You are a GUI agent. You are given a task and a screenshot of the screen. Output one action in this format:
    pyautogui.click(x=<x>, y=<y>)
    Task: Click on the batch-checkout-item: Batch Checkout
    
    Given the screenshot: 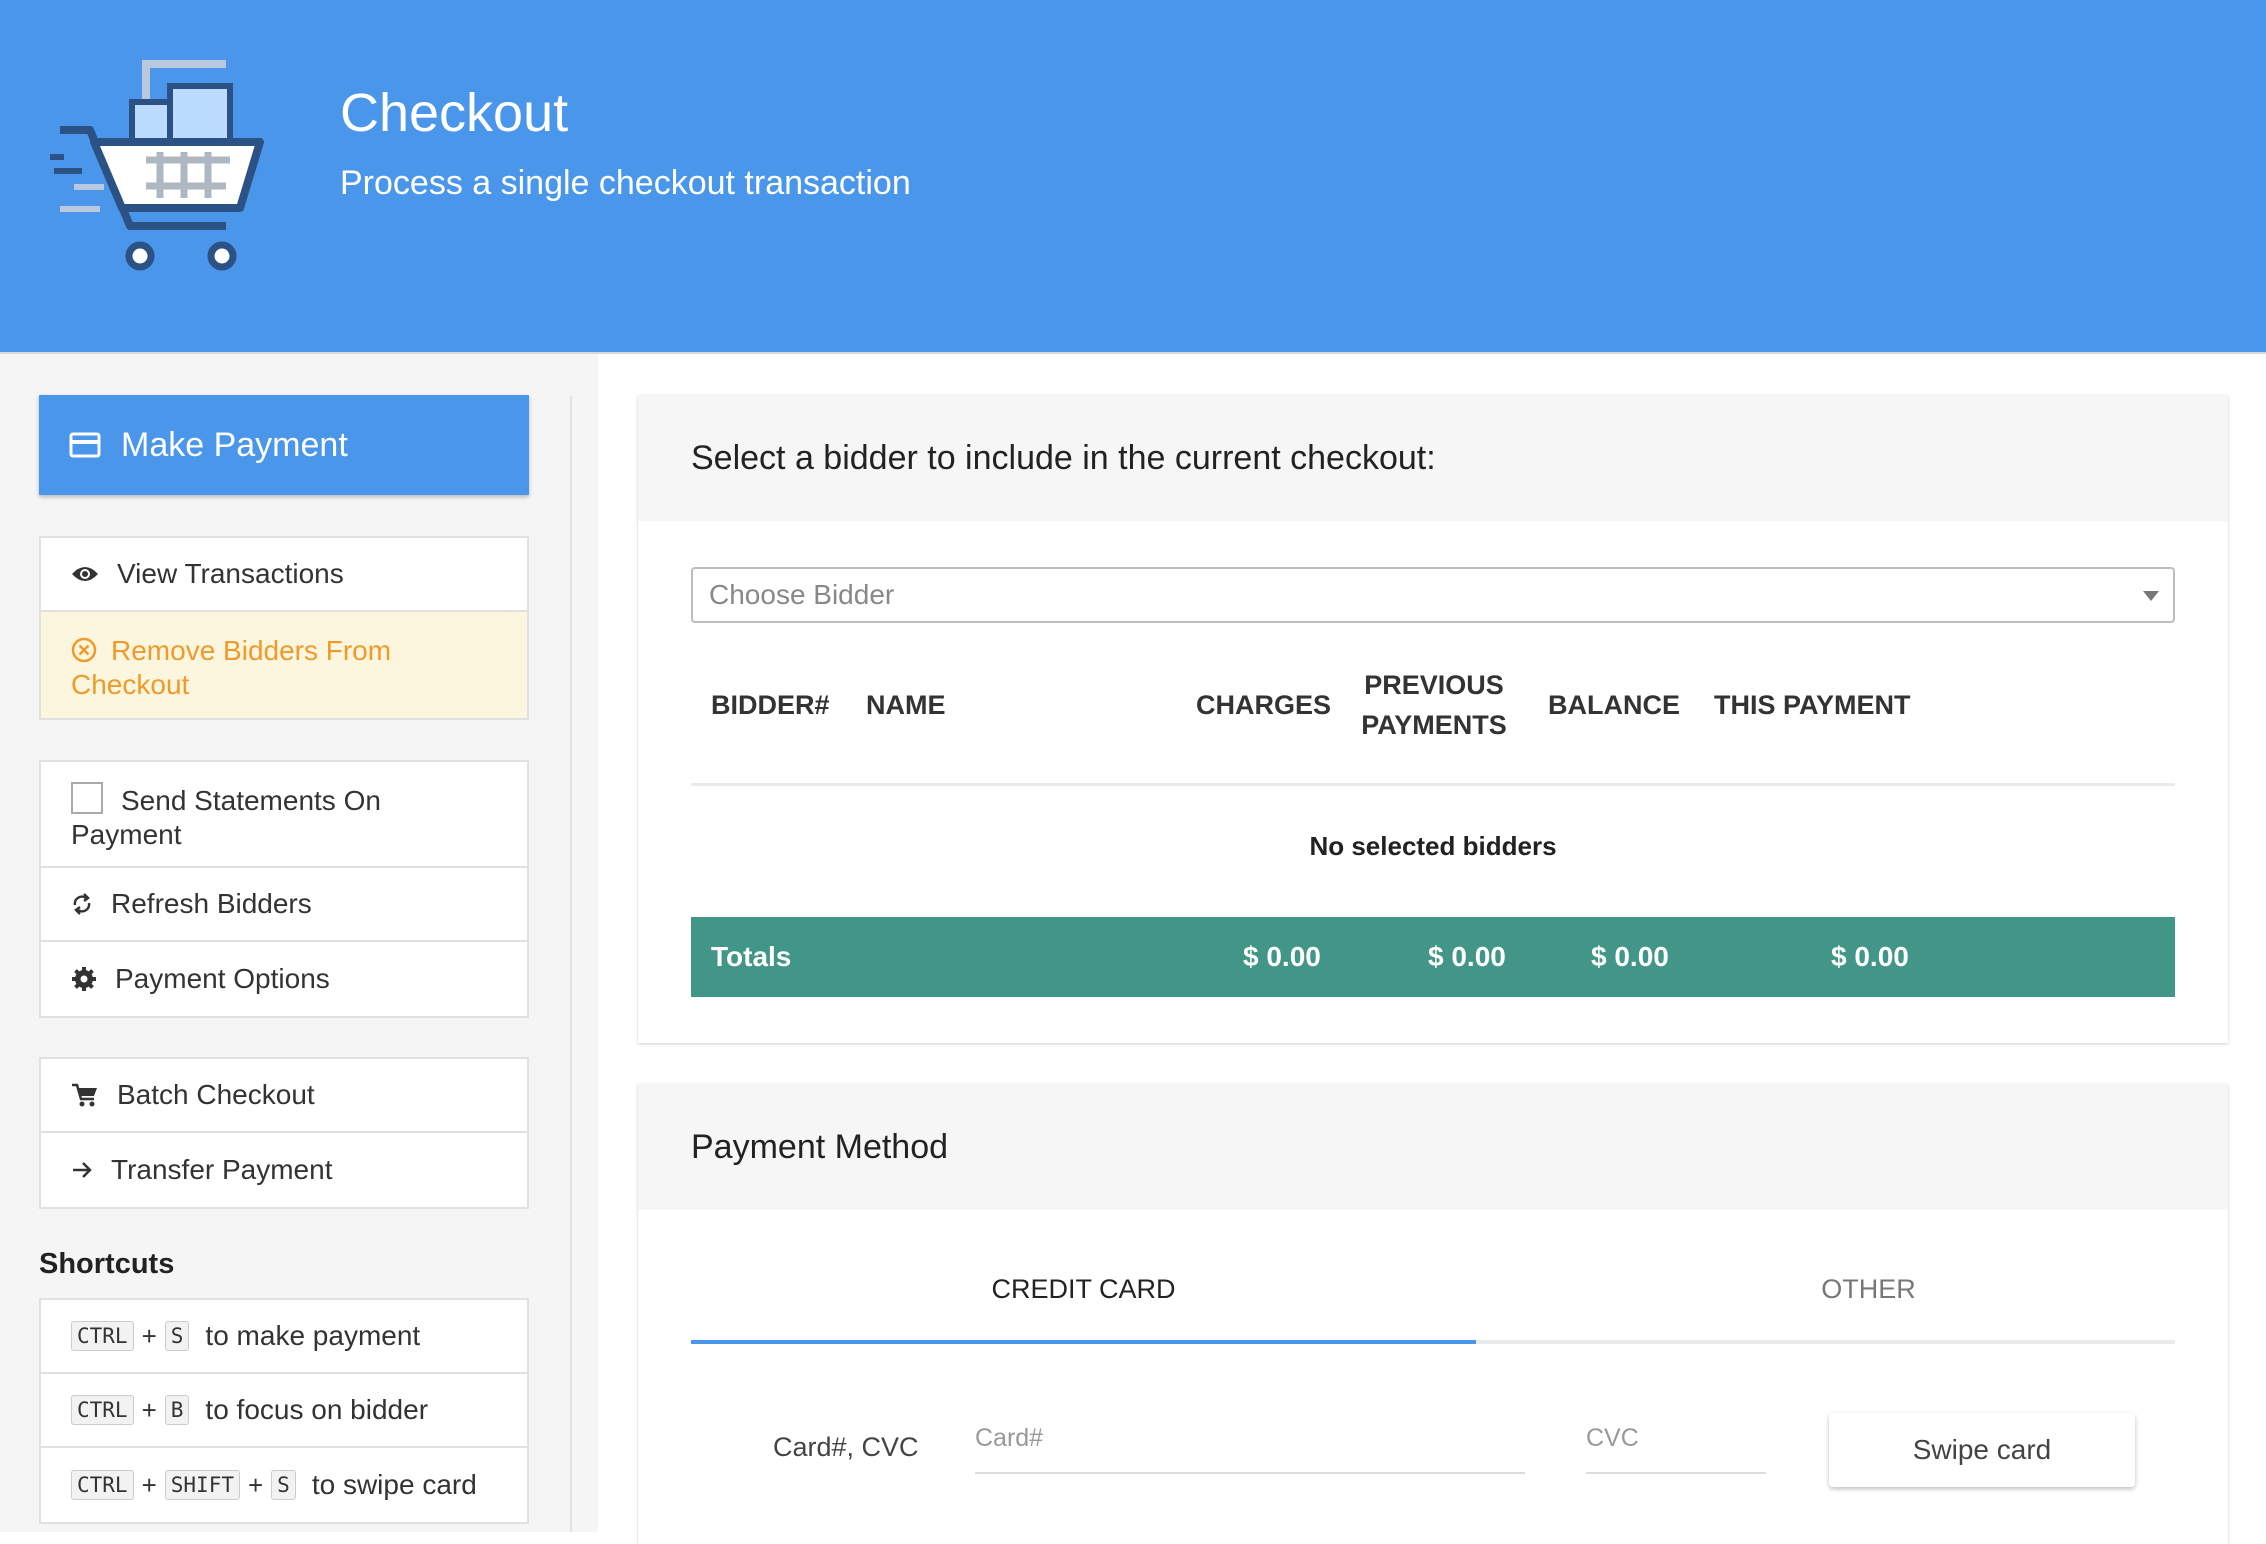 What is the action you would take?
    pyautogui.click(x=284, y=1096)
    